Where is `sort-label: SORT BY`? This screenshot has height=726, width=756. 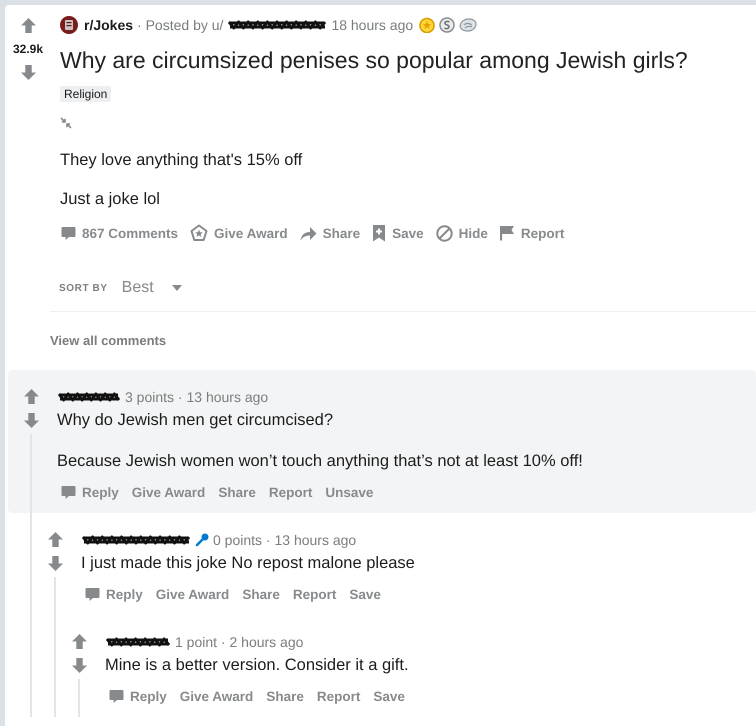
sort-label: SORT BY is located at coordinates (83, 288).